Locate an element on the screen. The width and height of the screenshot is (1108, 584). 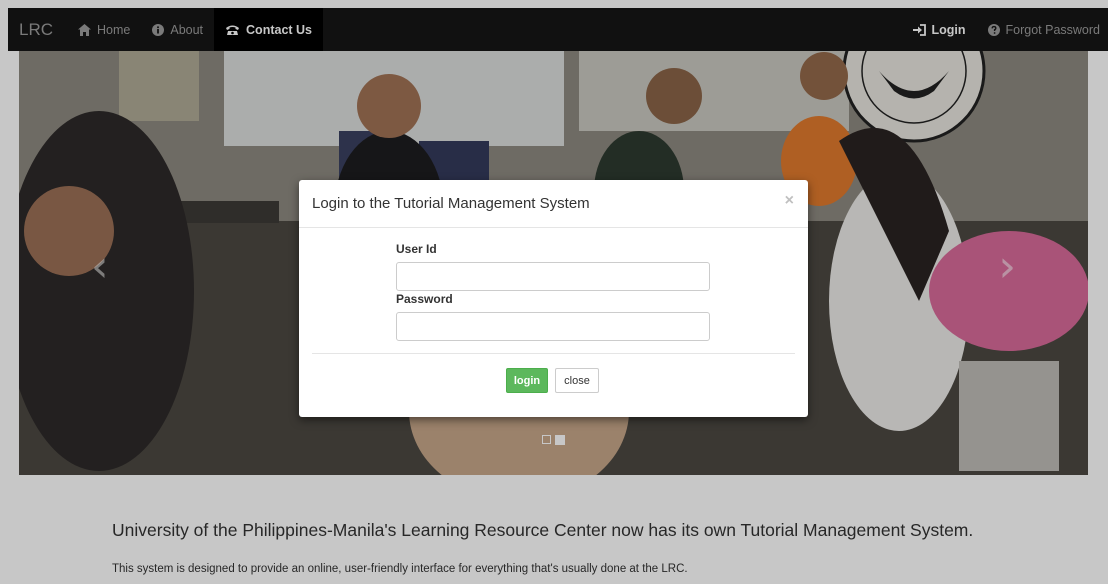
password-input is located at coordinates (553, 326).